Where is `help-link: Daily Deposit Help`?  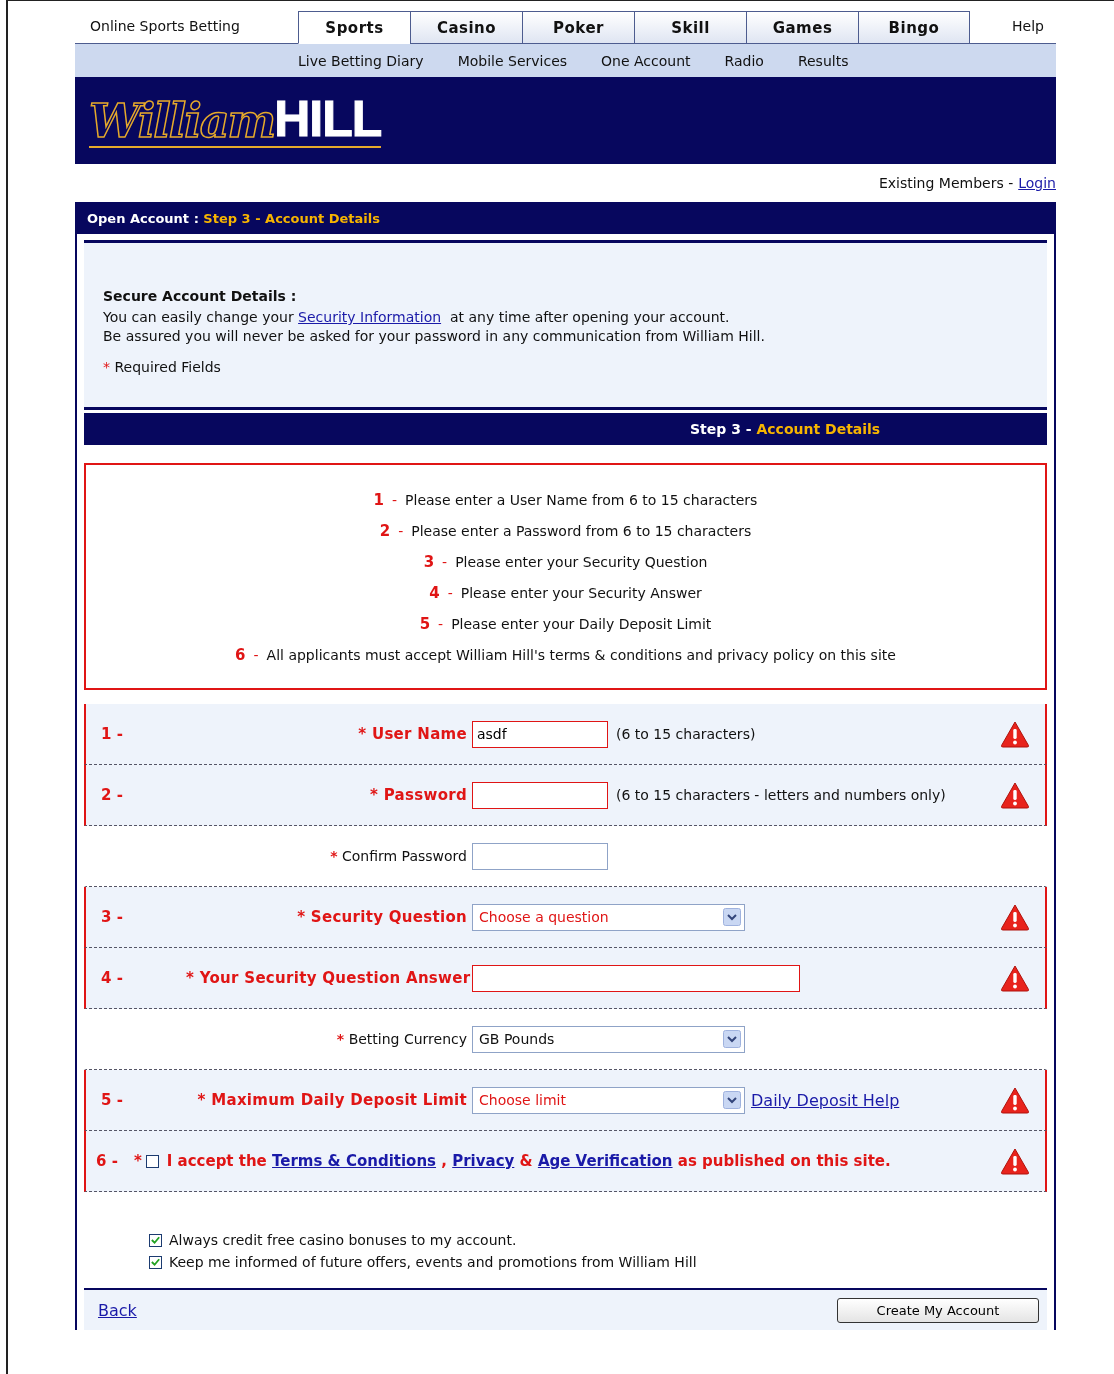
help-link: Daily Deposit Help is located at coordinates (825, 1100).